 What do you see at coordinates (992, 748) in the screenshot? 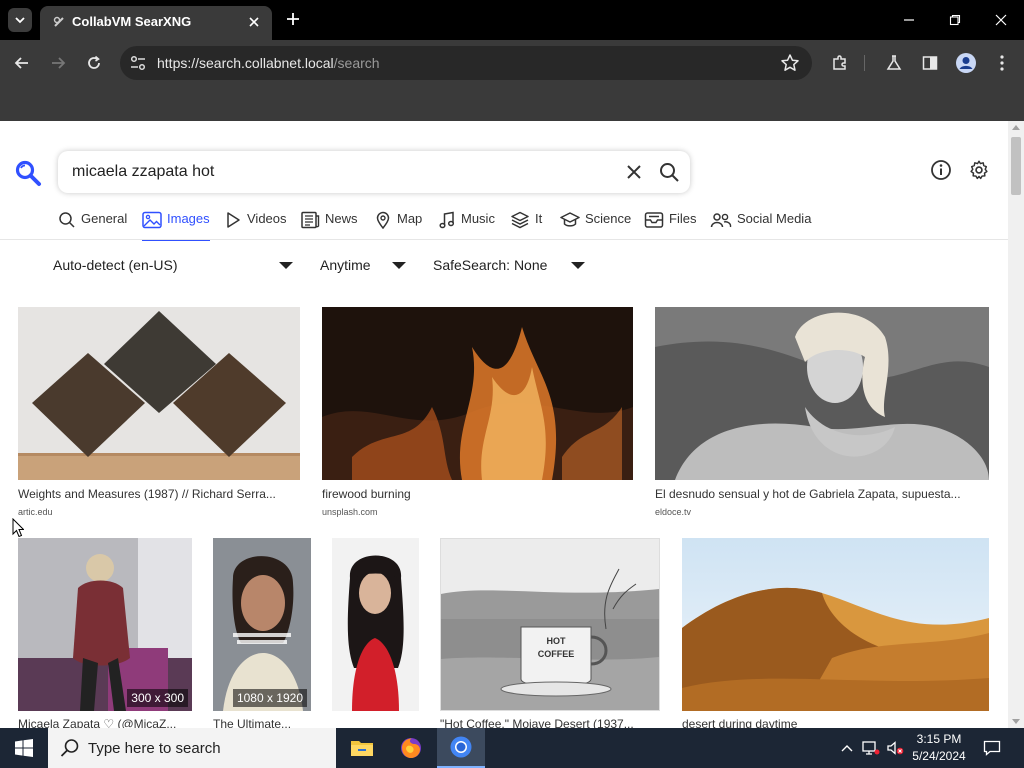
I see `notifications-button` at bounding box center [992, 748].